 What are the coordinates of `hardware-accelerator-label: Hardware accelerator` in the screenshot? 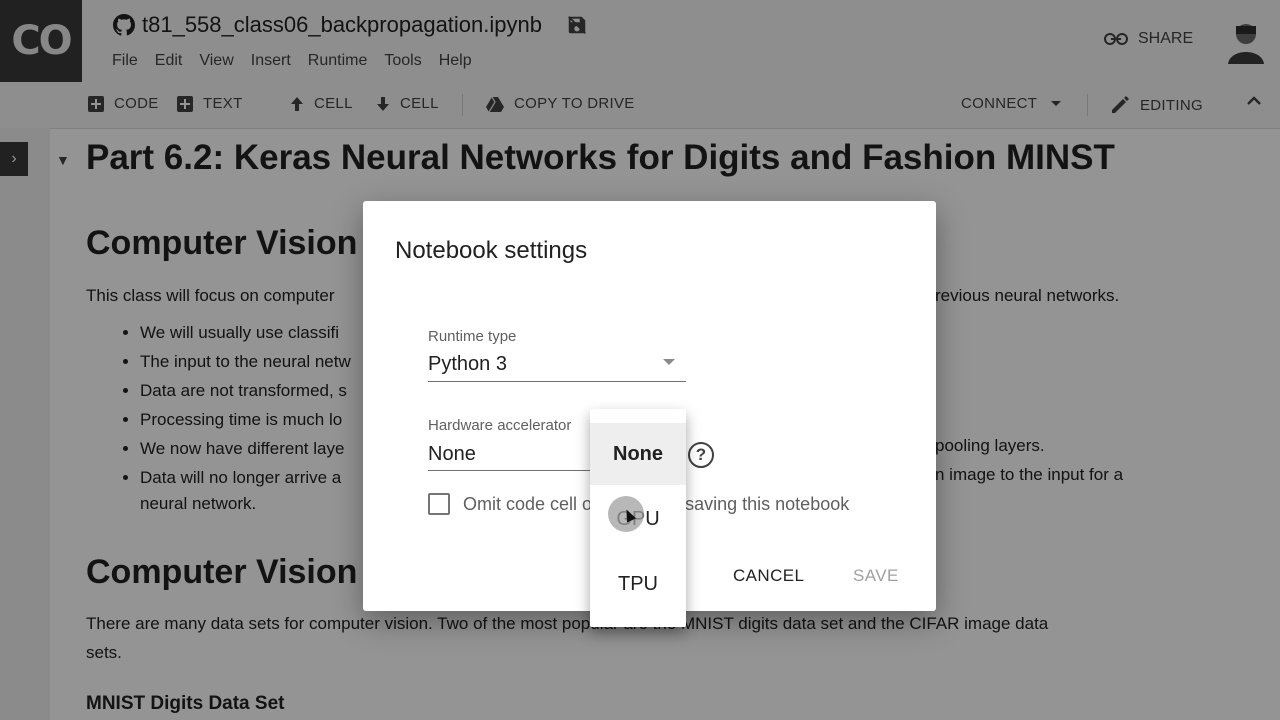 It's located at (500, 425).